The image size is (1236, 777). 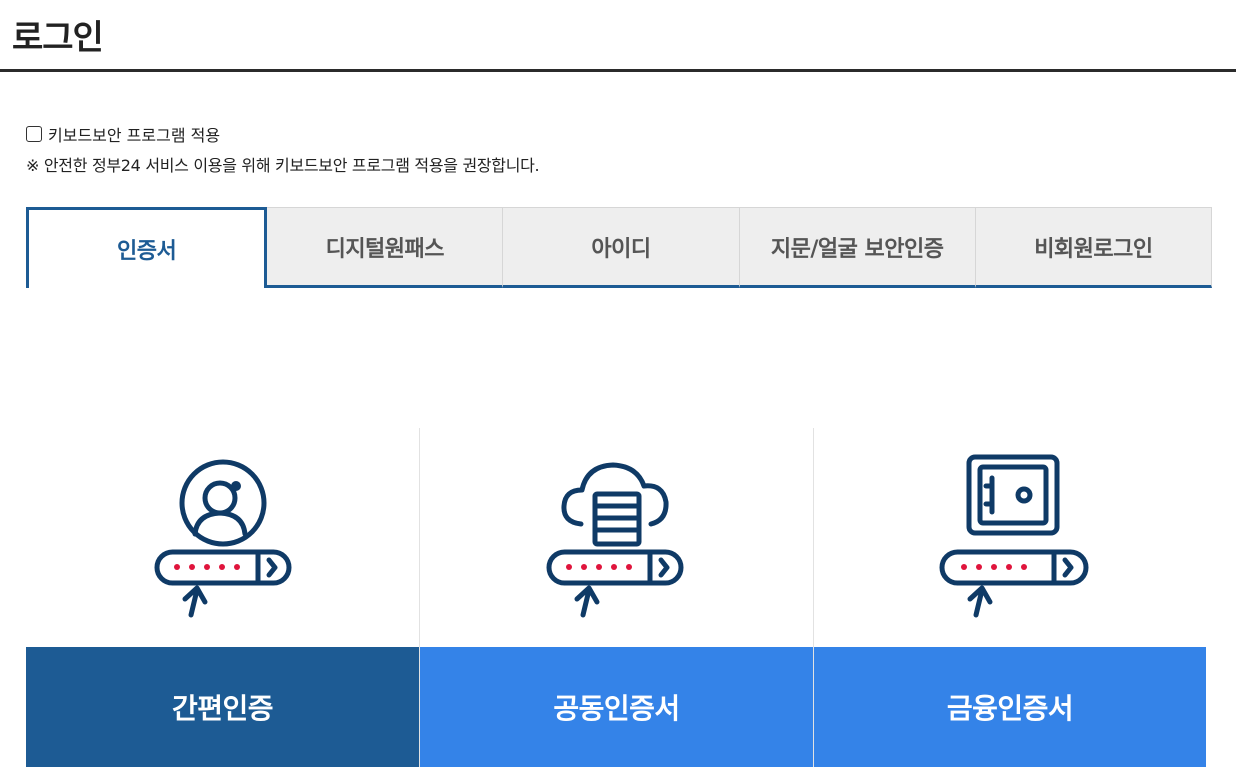 I want to click on tab-guest-login: 비회원로그인, so click(x=1094, y=247).